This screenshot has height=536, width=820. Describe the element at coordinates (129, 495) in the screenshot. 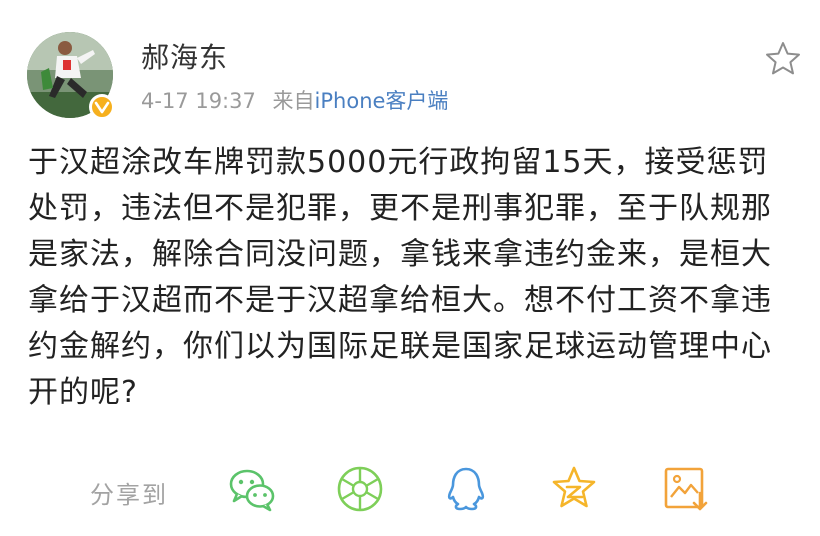

I see `share-label: 分享到` at that location.